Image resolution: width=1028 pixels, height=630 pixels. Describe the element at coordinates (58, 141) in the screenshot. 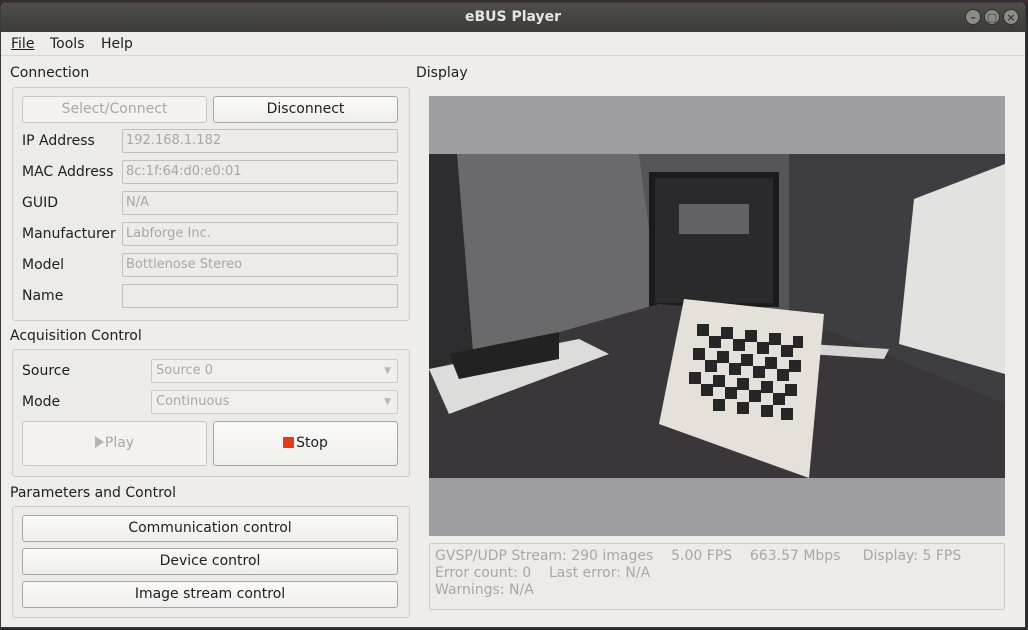

I see `ip-address-label: IP Address` at that location.